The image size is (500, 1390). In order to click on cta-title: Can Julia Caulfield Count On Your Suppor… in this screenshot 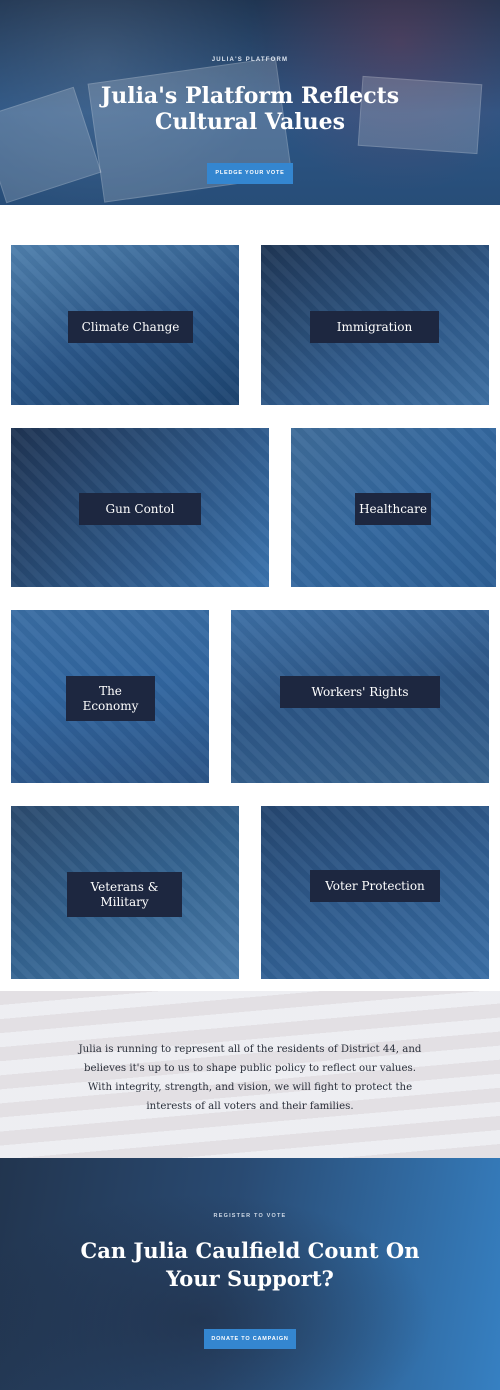, I will do `click(250, 1264)`.